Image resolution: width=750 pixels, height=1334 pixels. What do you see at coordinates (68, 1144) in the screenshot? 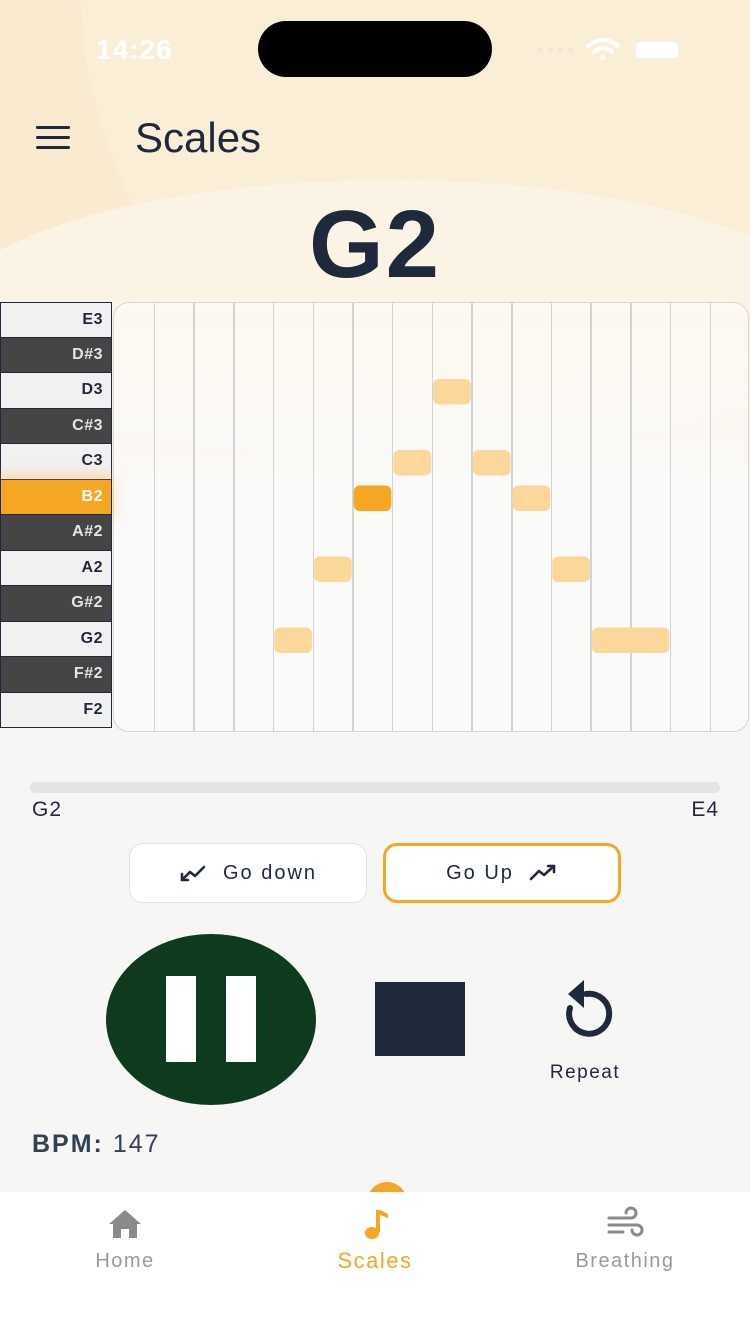
I see `bpm-label: BPM:` at bounding box center [68, 1144].